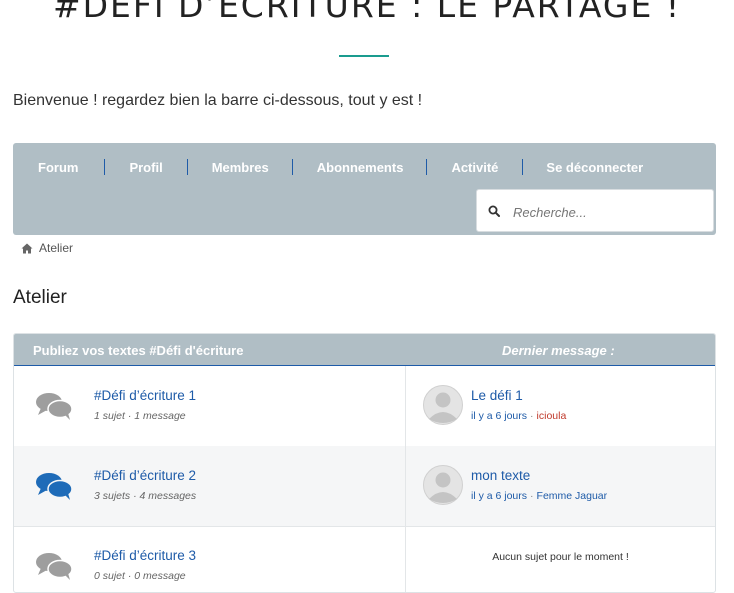 The image size is (734, 593). Describe the element at coordinates (40, 297) in the screenshot. I see `section-title: Atelier` at that location.